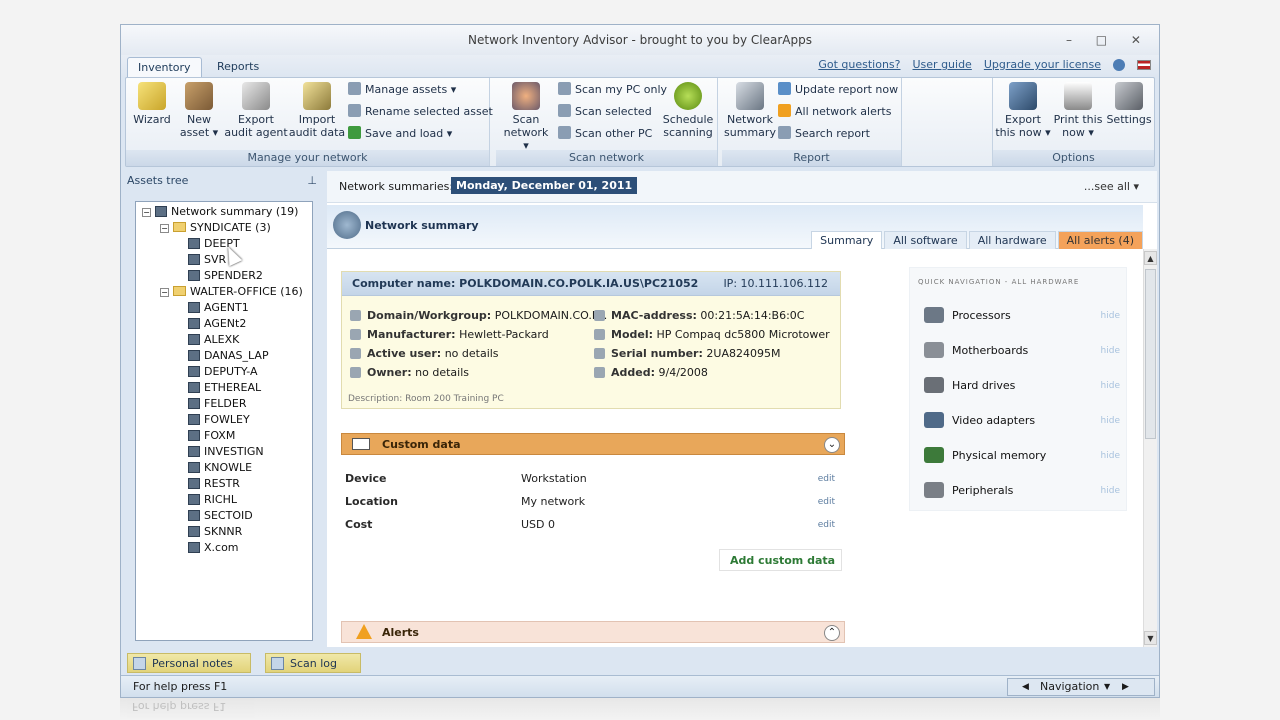 The width and height of the screenshot is (1280, 720). I want to click on quick-nav-item: Peripherals hide, so click(1022, 491).